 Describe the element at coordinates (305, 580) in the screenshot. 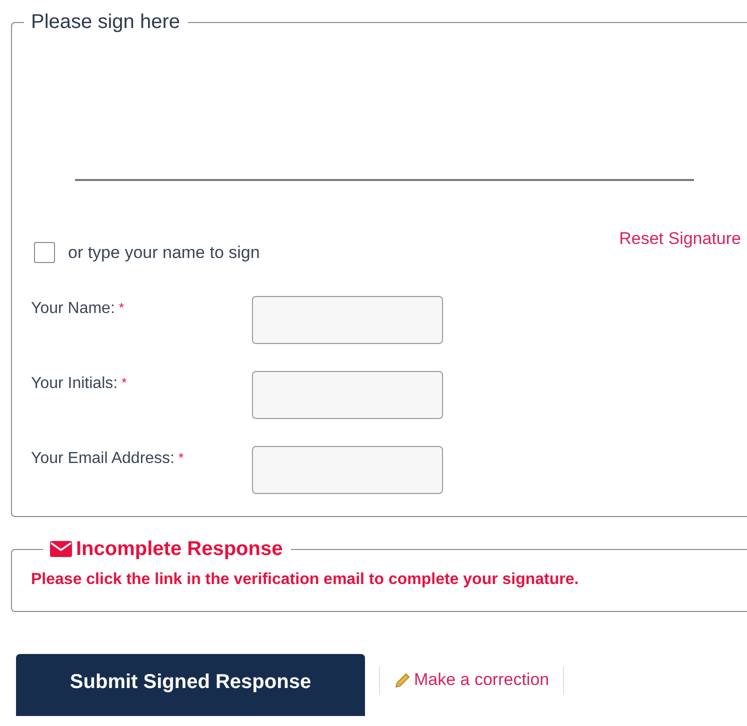

I see `notice-message: Please click the link in the verification email to complete your signature.` at that location.